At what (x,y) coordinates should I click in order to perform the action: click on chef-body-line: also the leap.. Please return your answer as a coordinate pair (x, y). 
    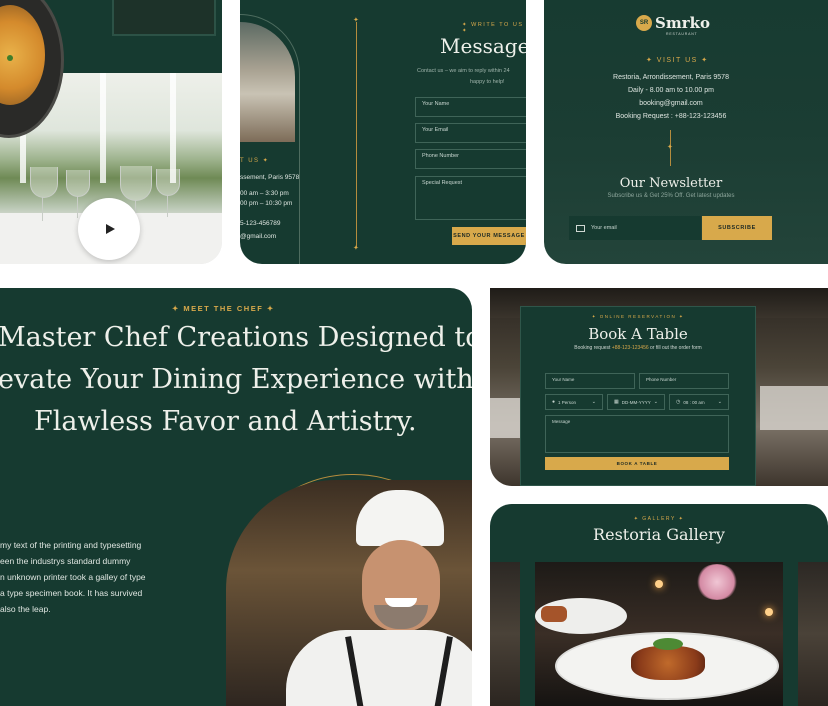
    Looking at the image, I should click on (25, 609).